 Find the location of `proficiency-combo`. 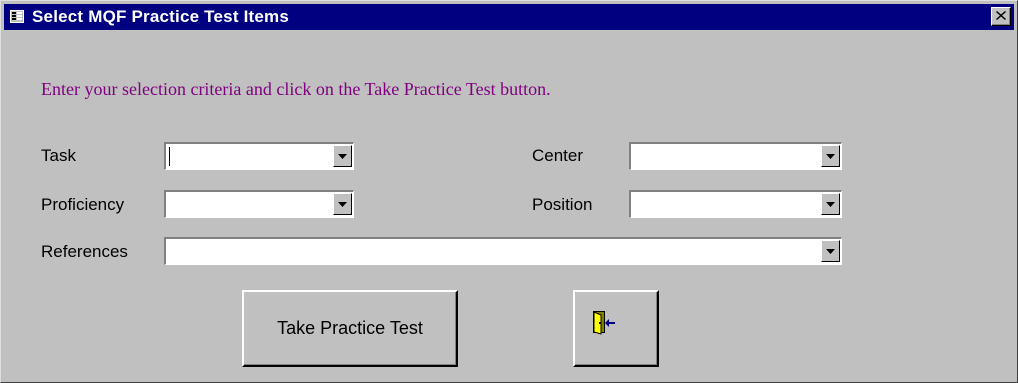

proficiency-combo is located at coordinates (259, 204).